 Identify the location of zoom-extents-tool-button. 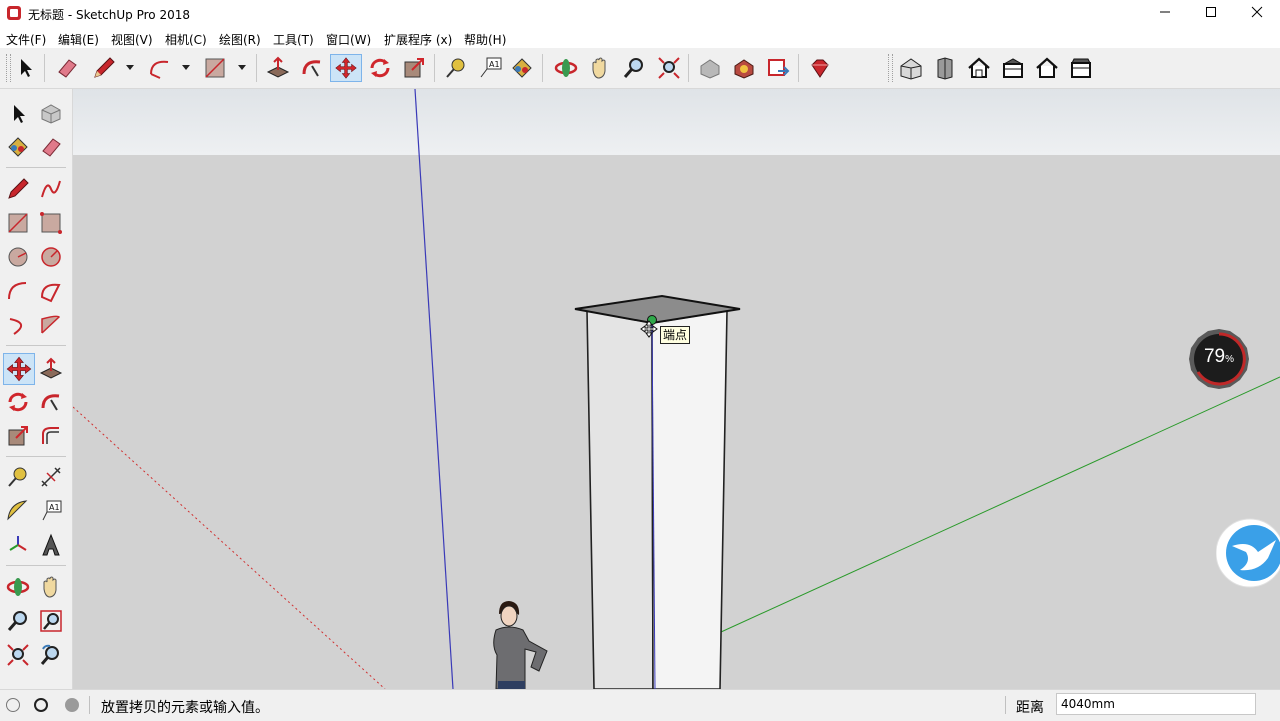
(669, 68).